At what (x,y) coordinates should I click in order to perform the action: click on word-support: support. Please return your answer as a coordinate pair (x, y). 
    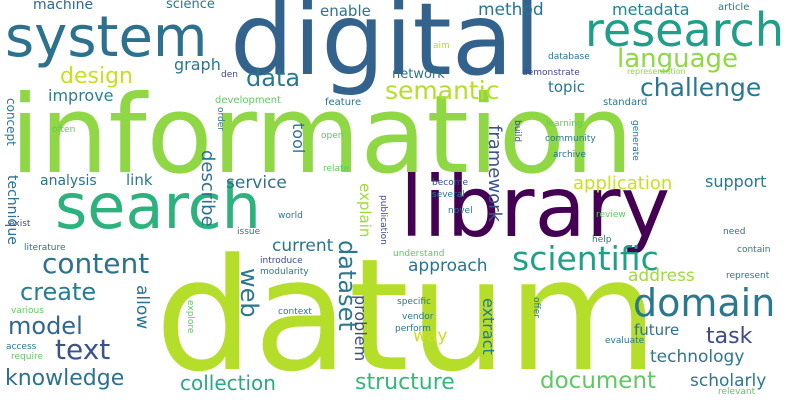
    Looking at the image, I should click on (736, 181).